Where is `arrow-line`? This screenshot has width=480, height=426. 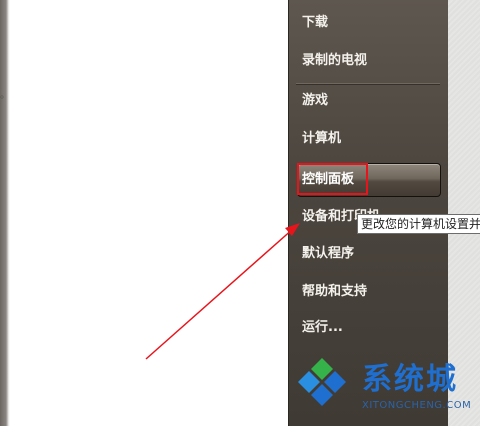 arrow-line is located at coordinates (220, 293).